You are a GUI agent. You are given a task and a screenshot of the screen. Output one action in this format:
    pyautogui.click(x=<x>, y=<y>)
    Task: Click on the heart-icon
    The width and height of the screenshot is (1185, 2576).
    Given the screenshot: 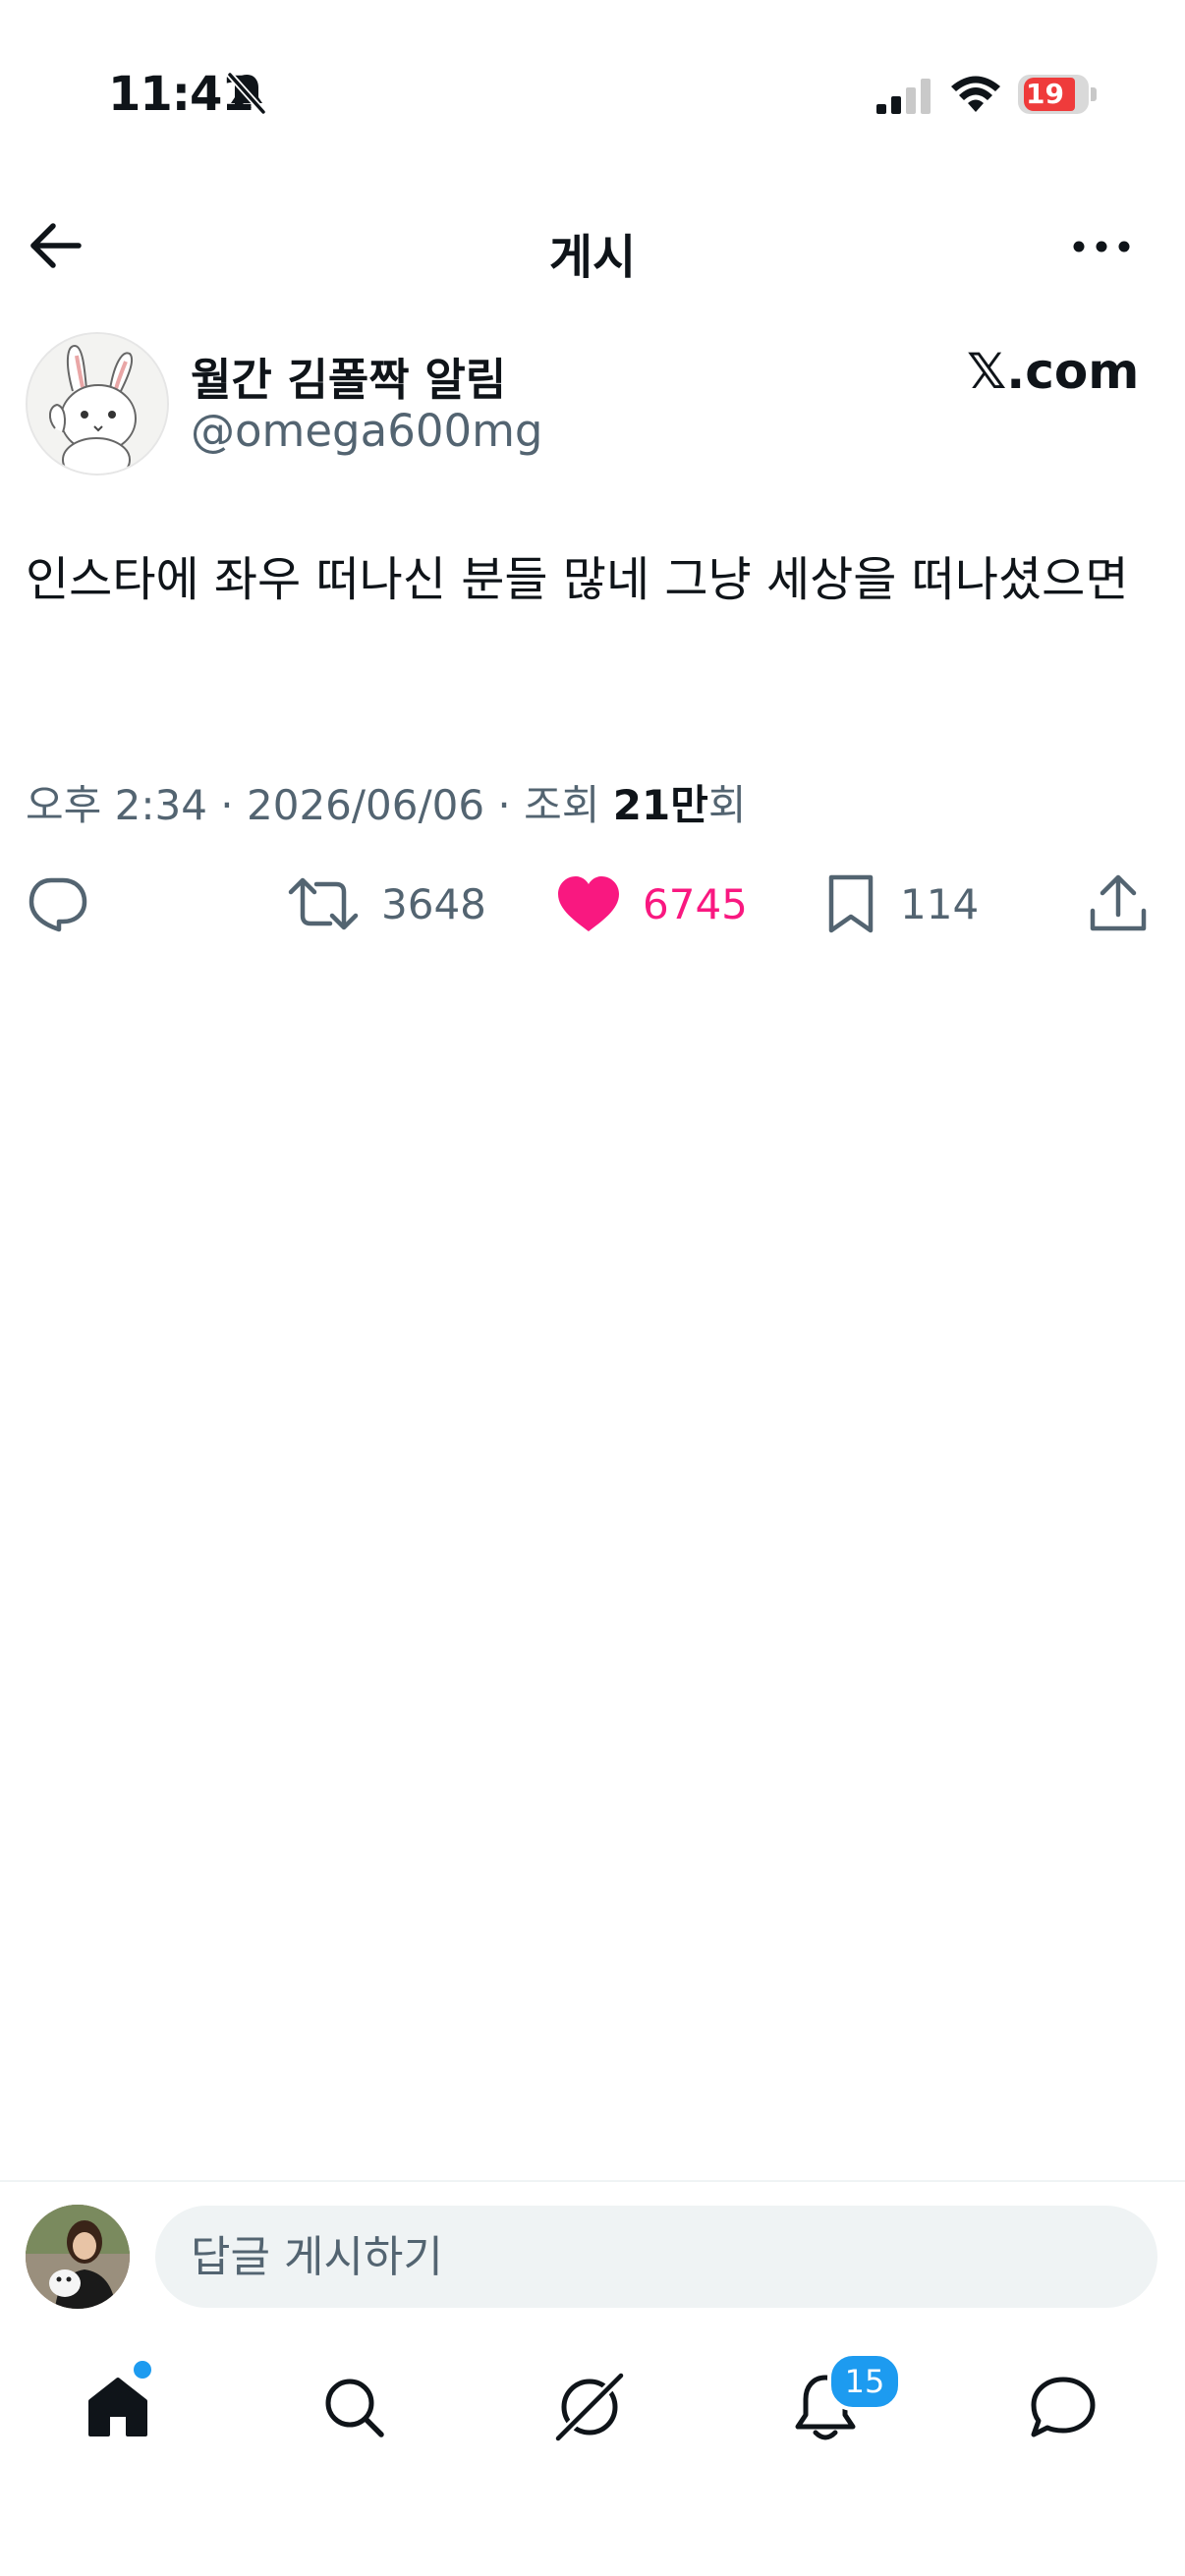 What is the action you would take?
    pyautogui.click(x=589, y=903)
    